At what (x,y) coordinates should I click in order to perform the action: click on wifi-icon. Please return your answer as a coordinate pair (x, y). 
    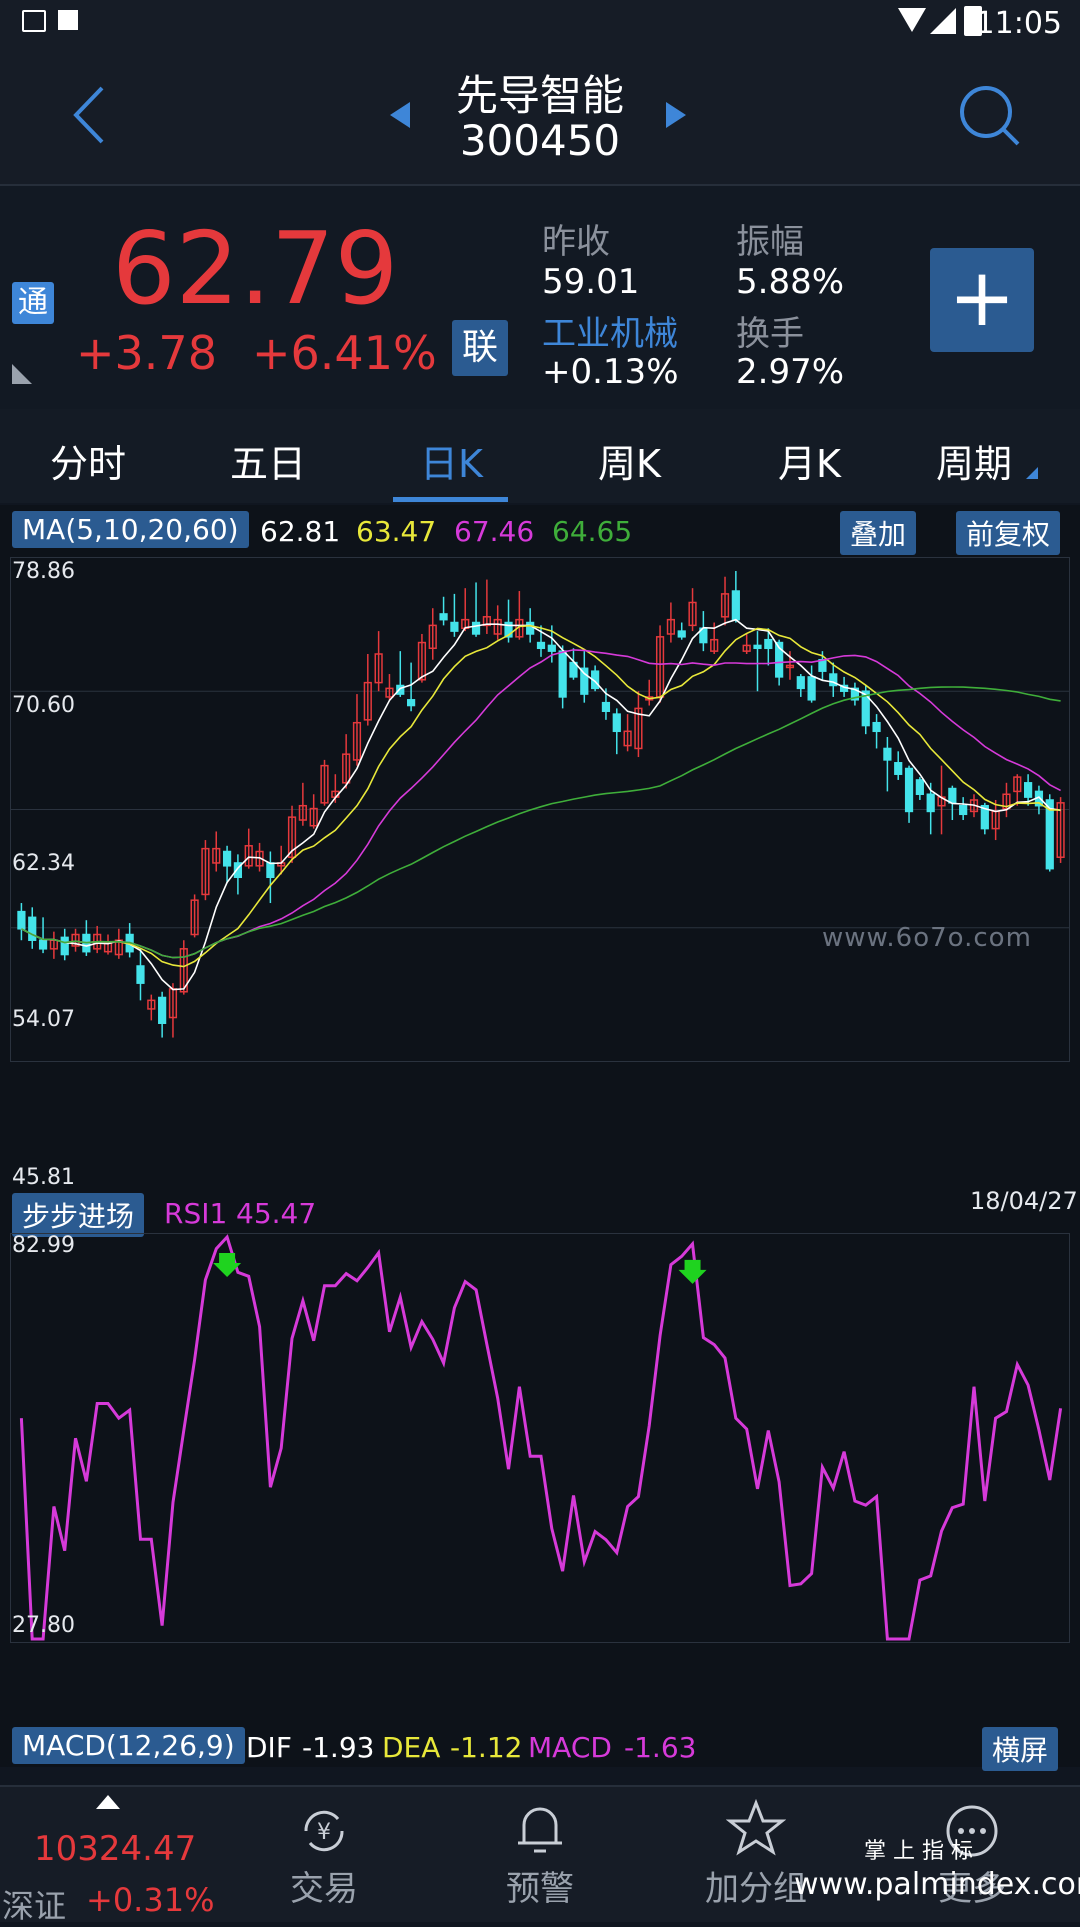
    Looking at the image, I should click on (912, 20).